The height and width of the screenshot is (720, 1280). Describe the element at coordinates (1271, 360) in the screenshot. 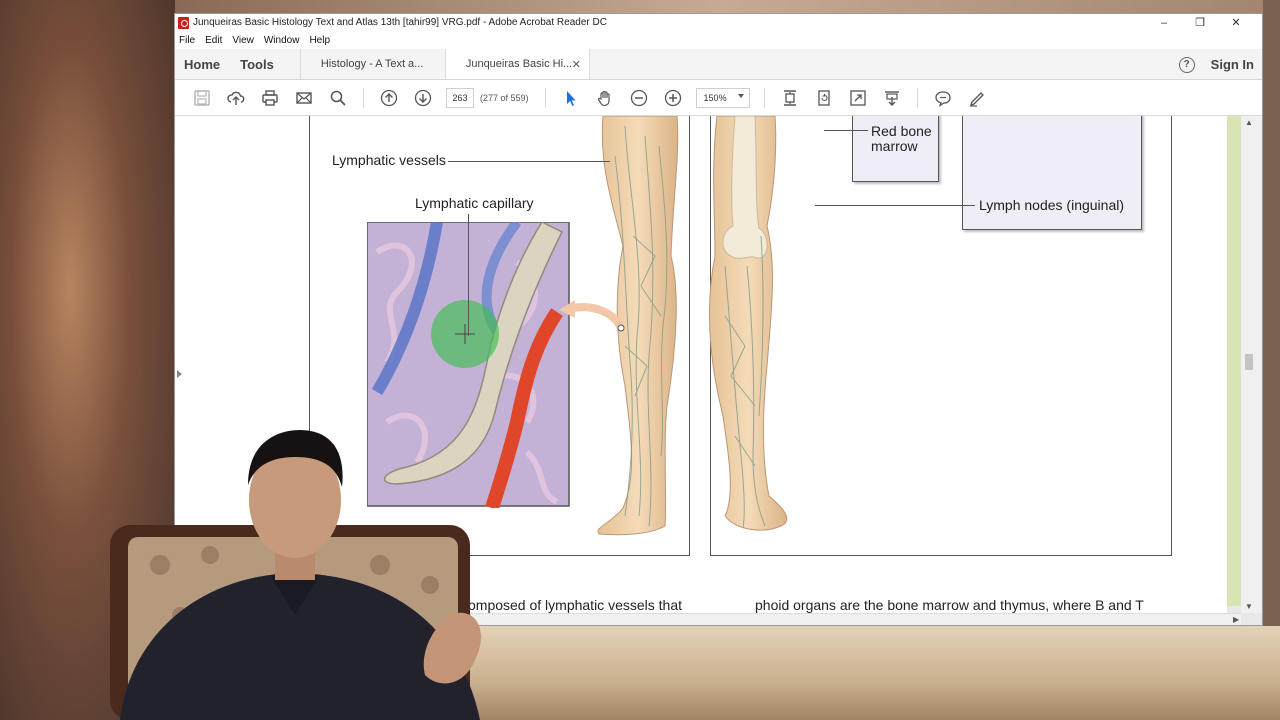

I see `background-right` at that location.